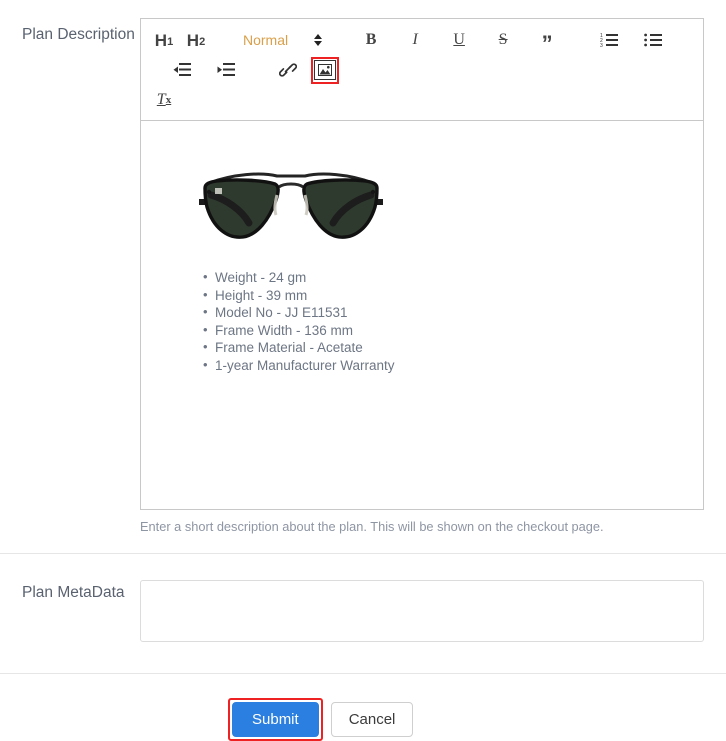 The width and height of the screenshot is (726, 741). Describe the element at coordinates (161, 40) in the screenshot. I see `heading-1-label: H` at that location.